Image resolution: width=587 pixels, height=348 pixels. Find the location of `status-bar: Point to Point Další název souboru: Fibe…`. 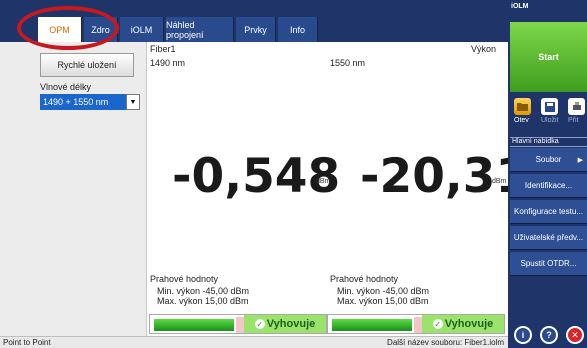

status-bar: Point to Point Další název souboru: Fibe… is located at coordinates (254, 342).